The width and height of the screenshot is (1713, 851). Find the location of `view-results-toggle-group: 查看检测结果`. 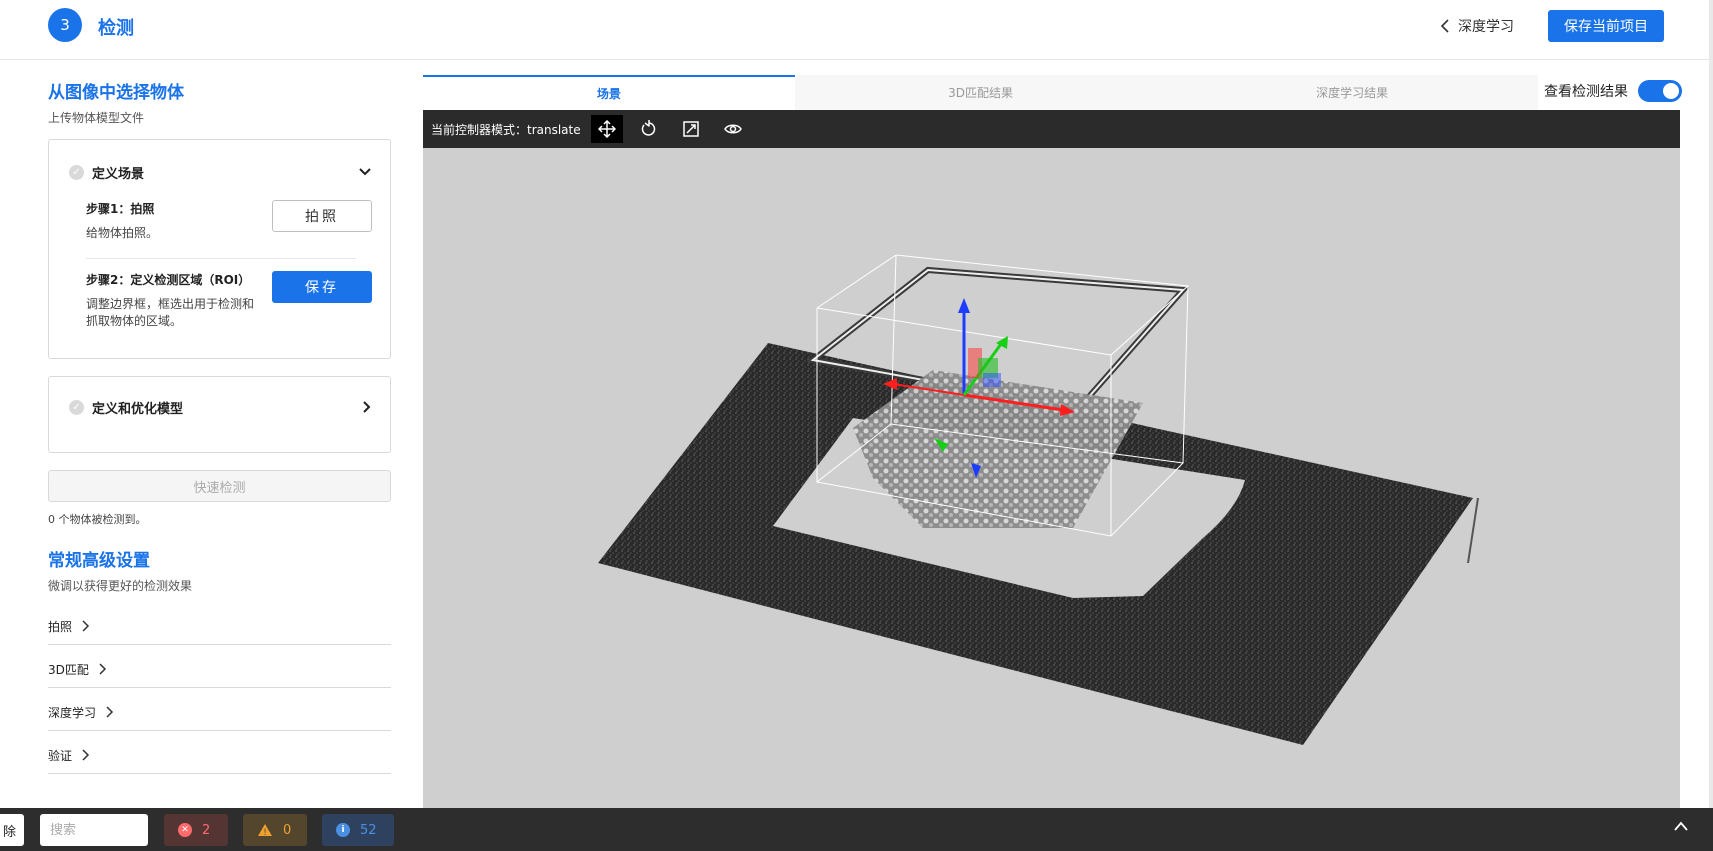

view-results-toggle-group: 查看检测结果 is located at coordinates (1613, 91).